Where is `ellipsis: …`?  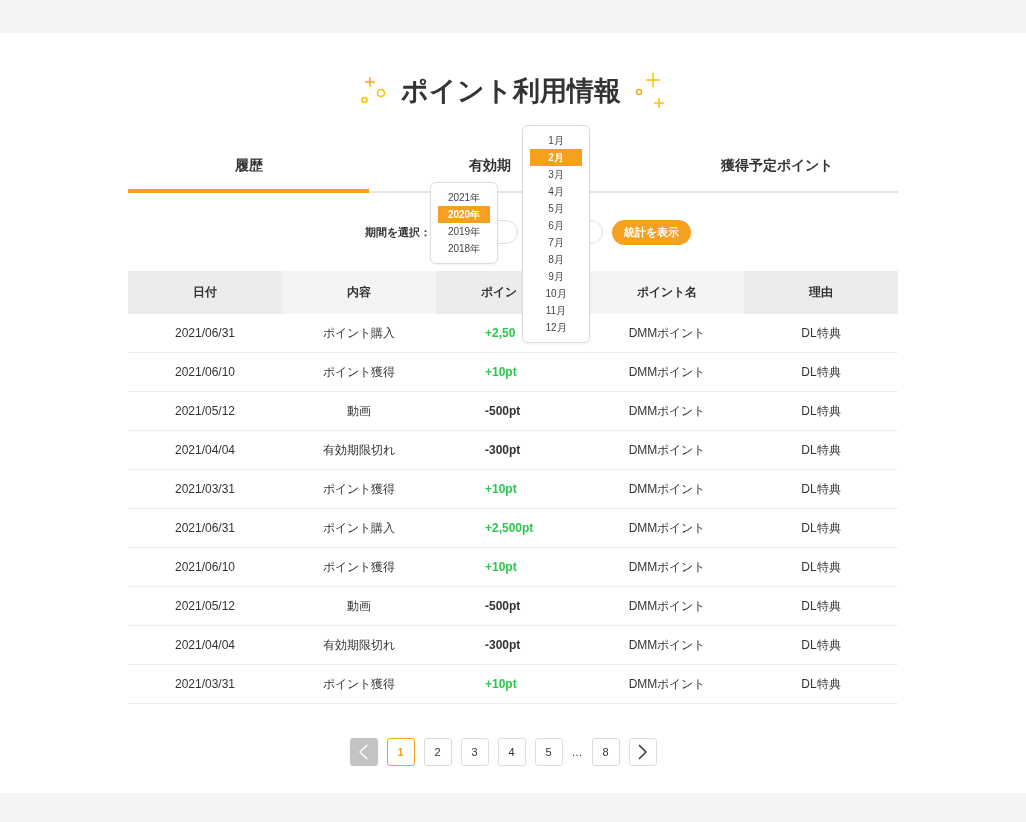 ellipsis: … is located at coordinates (577, 752).